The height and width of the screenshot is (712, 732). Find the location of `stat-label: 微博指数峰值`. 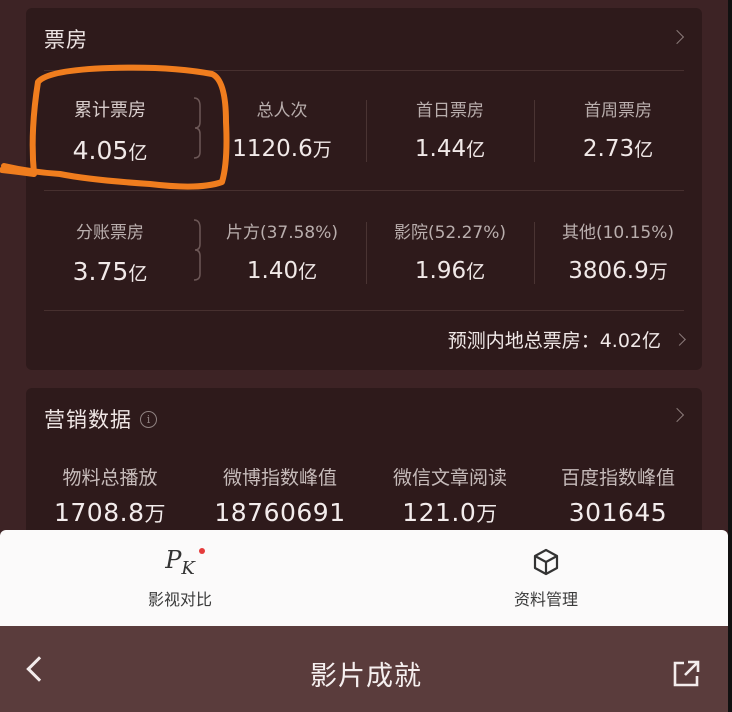

stat-label: 微博指数峰值 is located at coordinates (279, 478).